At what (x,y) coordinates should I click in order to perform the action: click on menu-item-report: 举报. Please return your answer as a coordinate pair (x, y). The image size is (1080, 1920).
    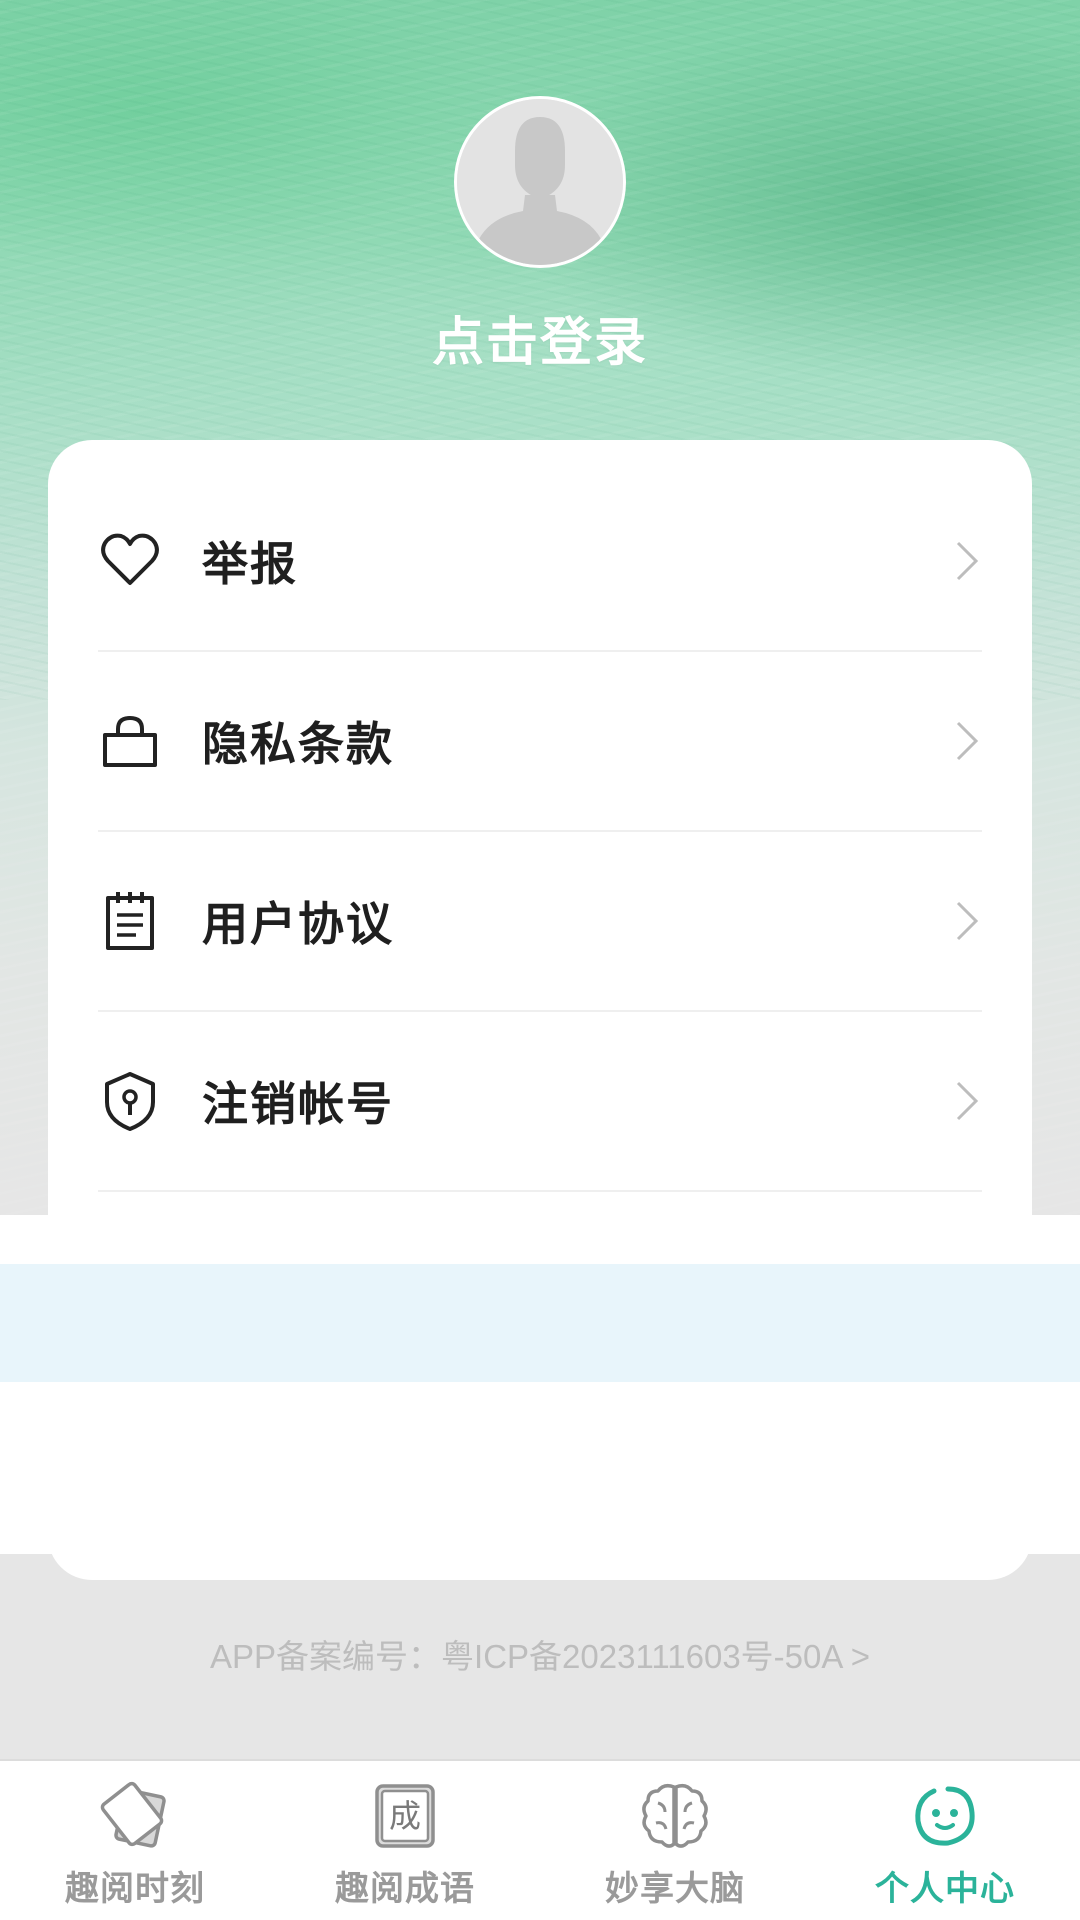
    Looking at the image, I should click on (540, 562).